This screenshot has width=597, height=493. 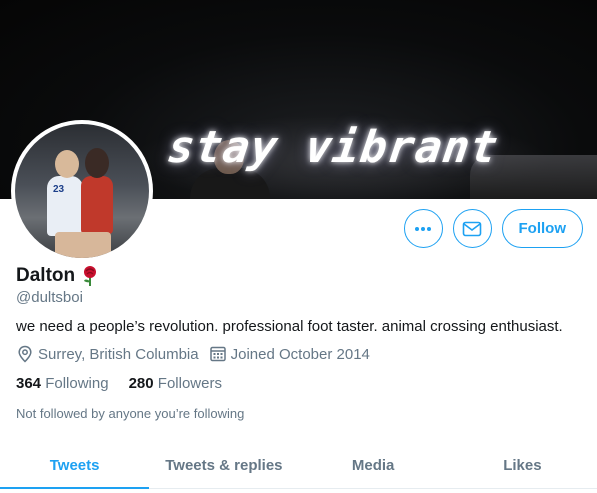 What do you see at coordinates (493, 228) in the screenshot?
I see `profile-actions: Follow` at bounding box center [493, 228].